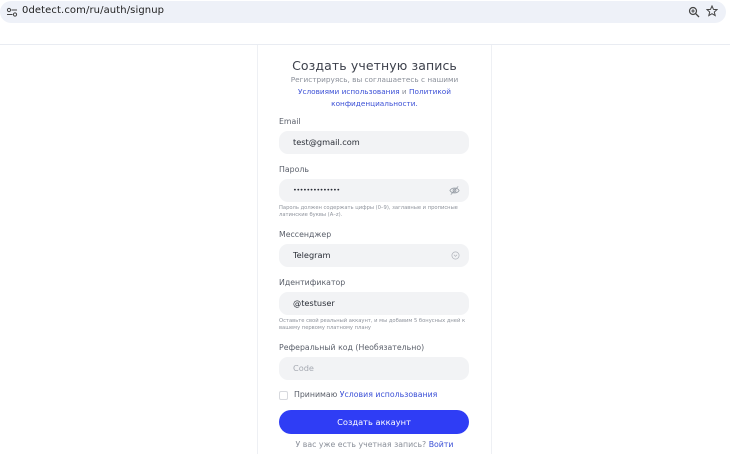 This screenshot has width=730, height=454. What do you see at coordinates (374, 255) in the screenshot?
I see `messenger-select: Telegram` at bounding box center [374, 255].